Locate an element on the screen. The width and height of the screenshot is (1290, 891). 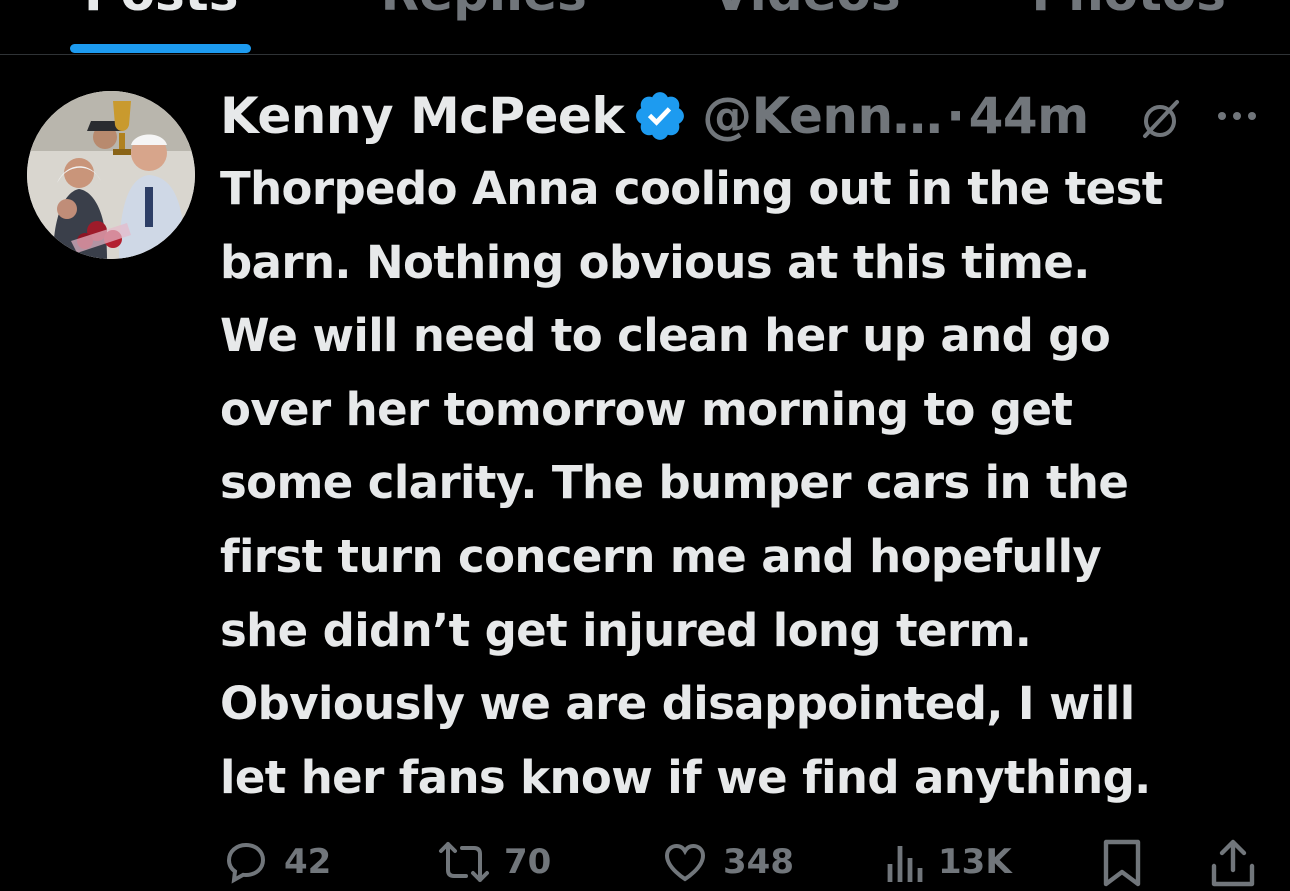
views-count: 13K is located at coordinates (975, 862).